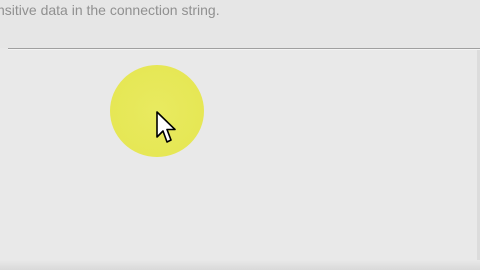 The height and width of the screenshot is (270, 480). What do you see at coordinates (166, 127) in the screenshot?
I see `arrow-cursor-icon` at bounding box center [166, 127].